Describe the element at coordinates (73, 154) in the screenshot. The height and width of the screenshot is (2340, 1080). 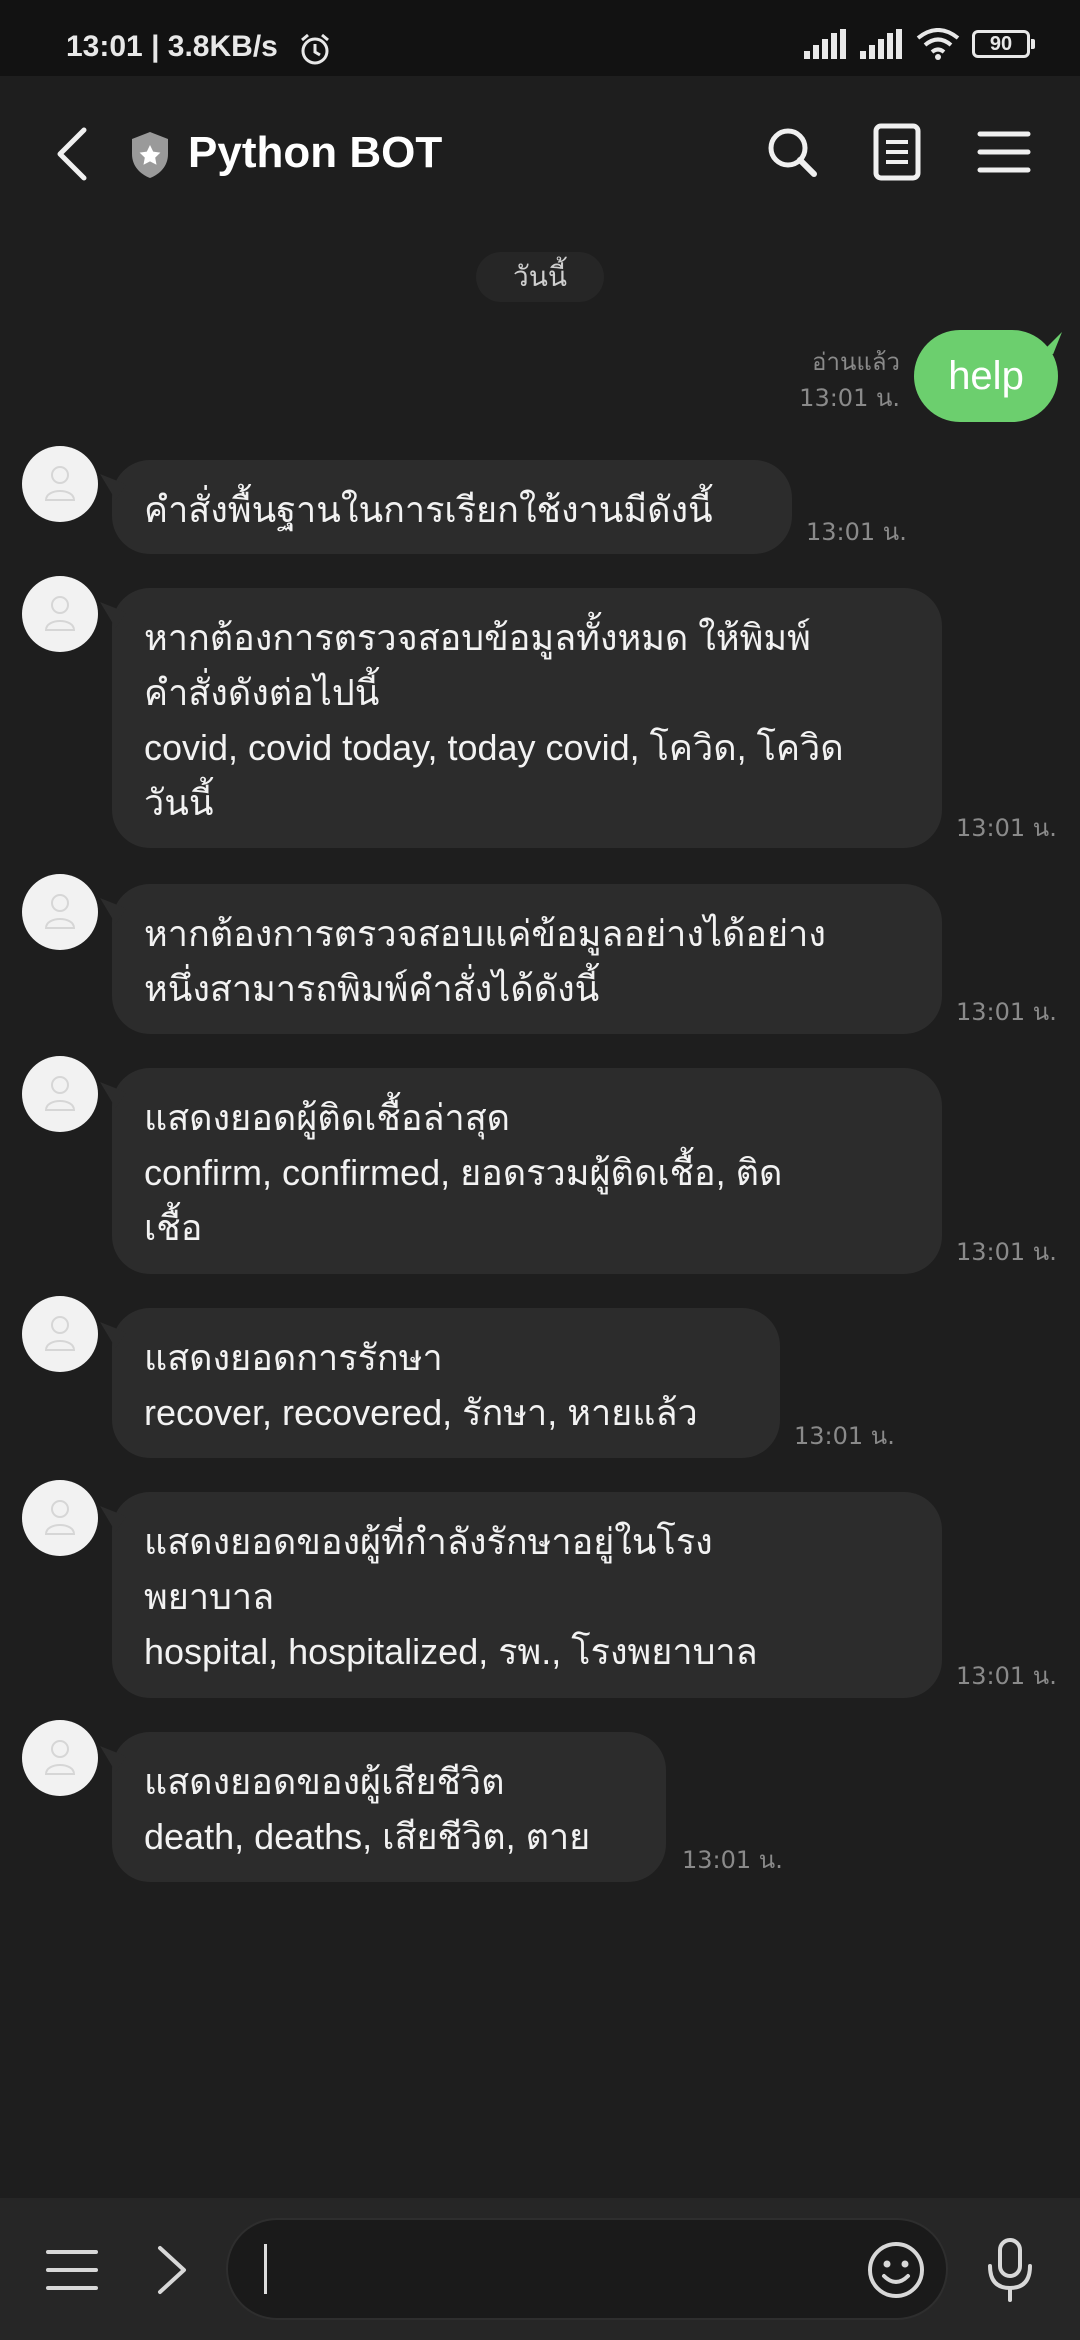
I see `back-icon` at that location.